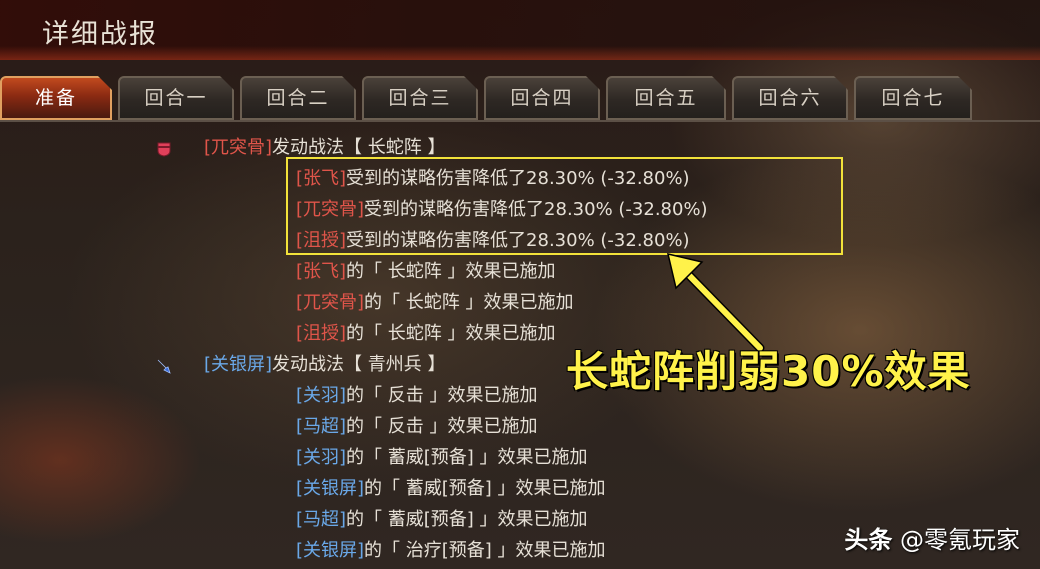  I want to click on log-line: [关羽]的「 反击 」效果已施加, so click(417, 396).